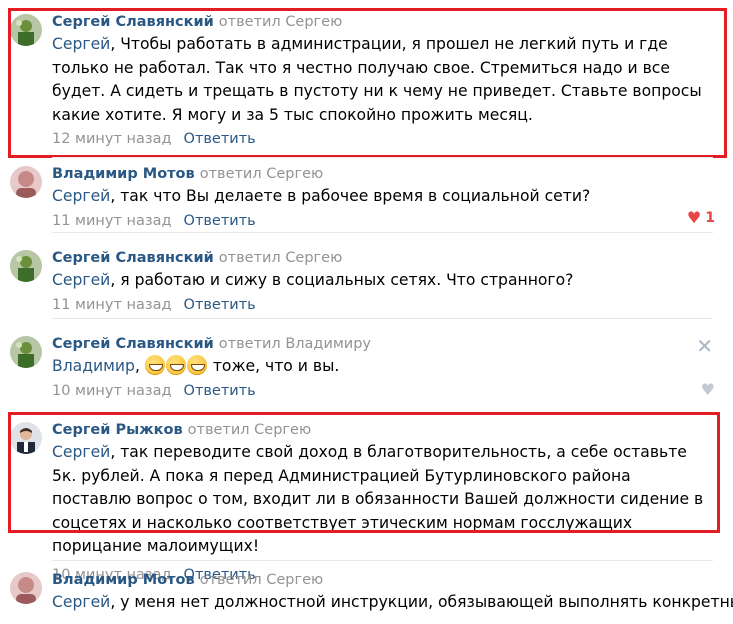 This screenshot has height=624, width=733. I want to click on addressee-link: Владимир, so click(93, 366).